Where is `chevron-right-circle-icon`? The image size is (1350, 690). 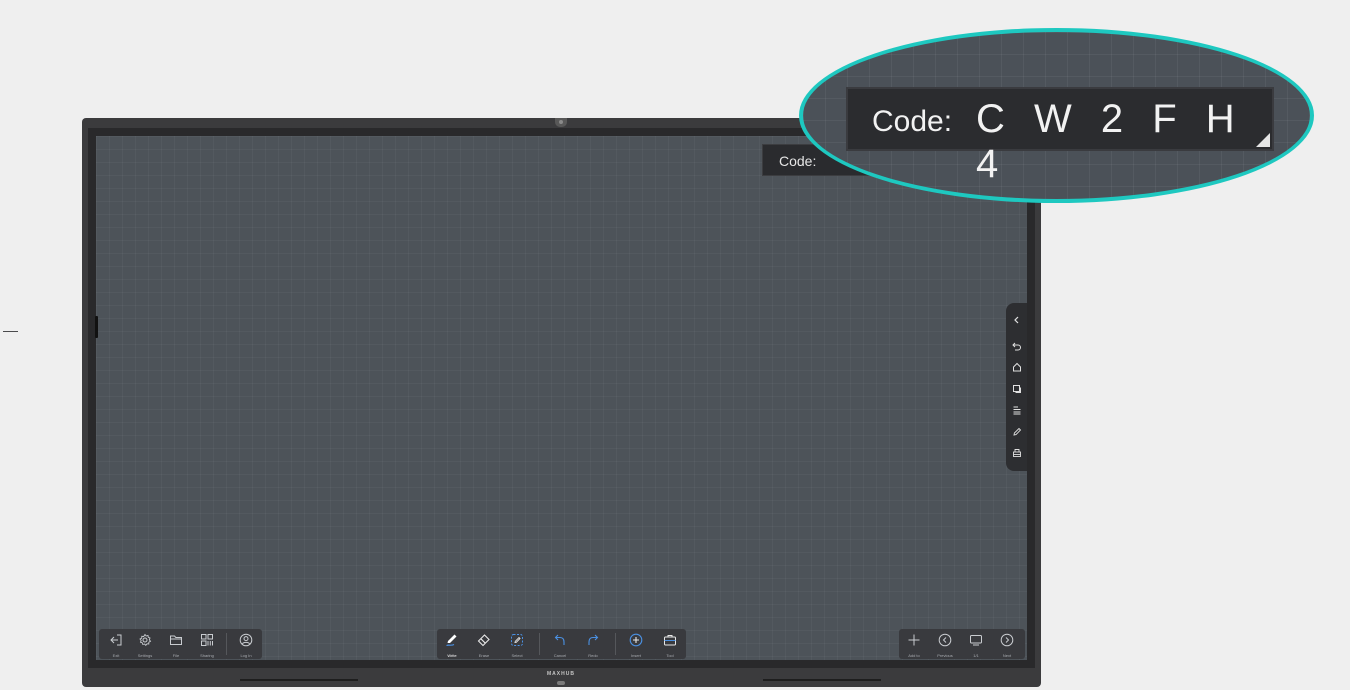
chevron-right-circle-icon is located at coordinates (1007, 640).